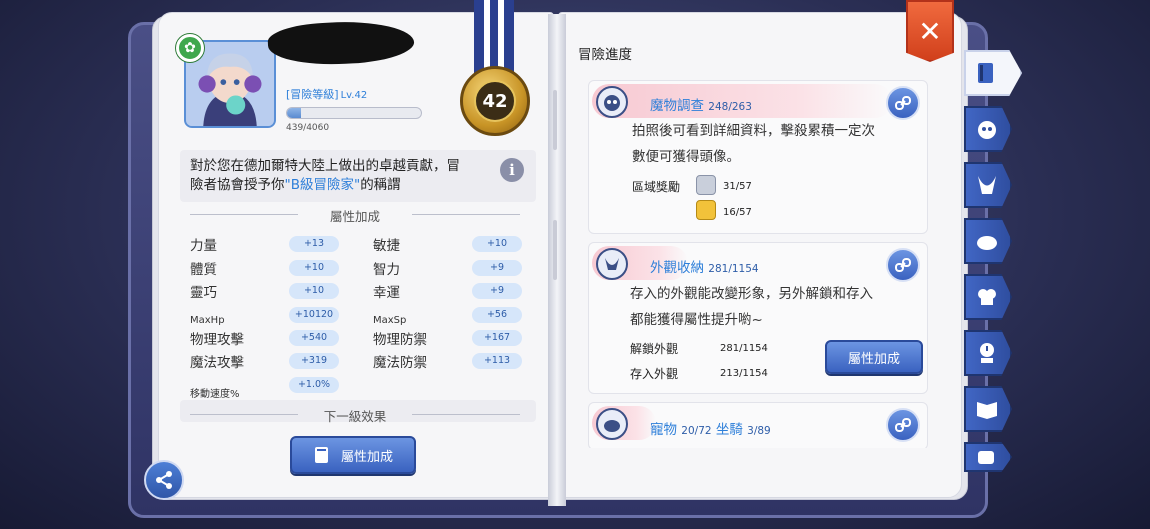 The height and width of the screenshot is (529, 1150). I want to click on monster-survey-link-button, so click(903, 103).